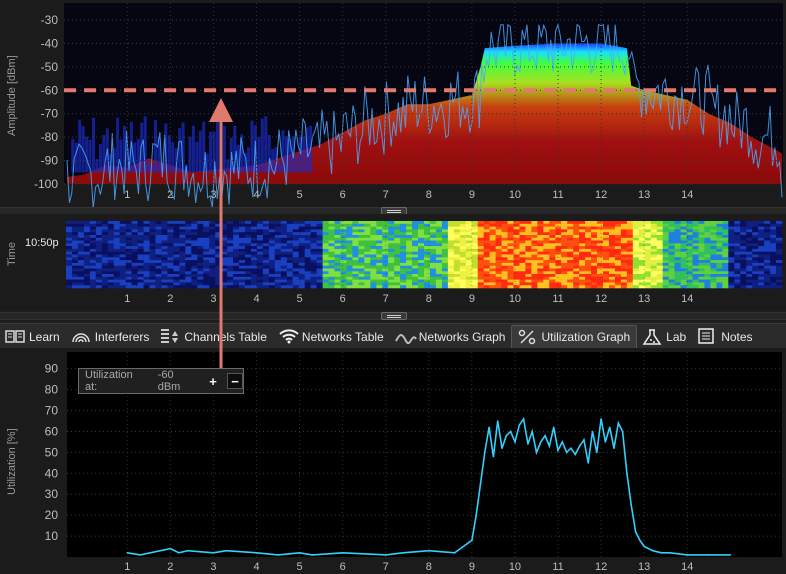  What do you see at coordinates (557, 195) in the screenshot?
I see `channel-tick-label: 11` at bounding box center [557, 195].